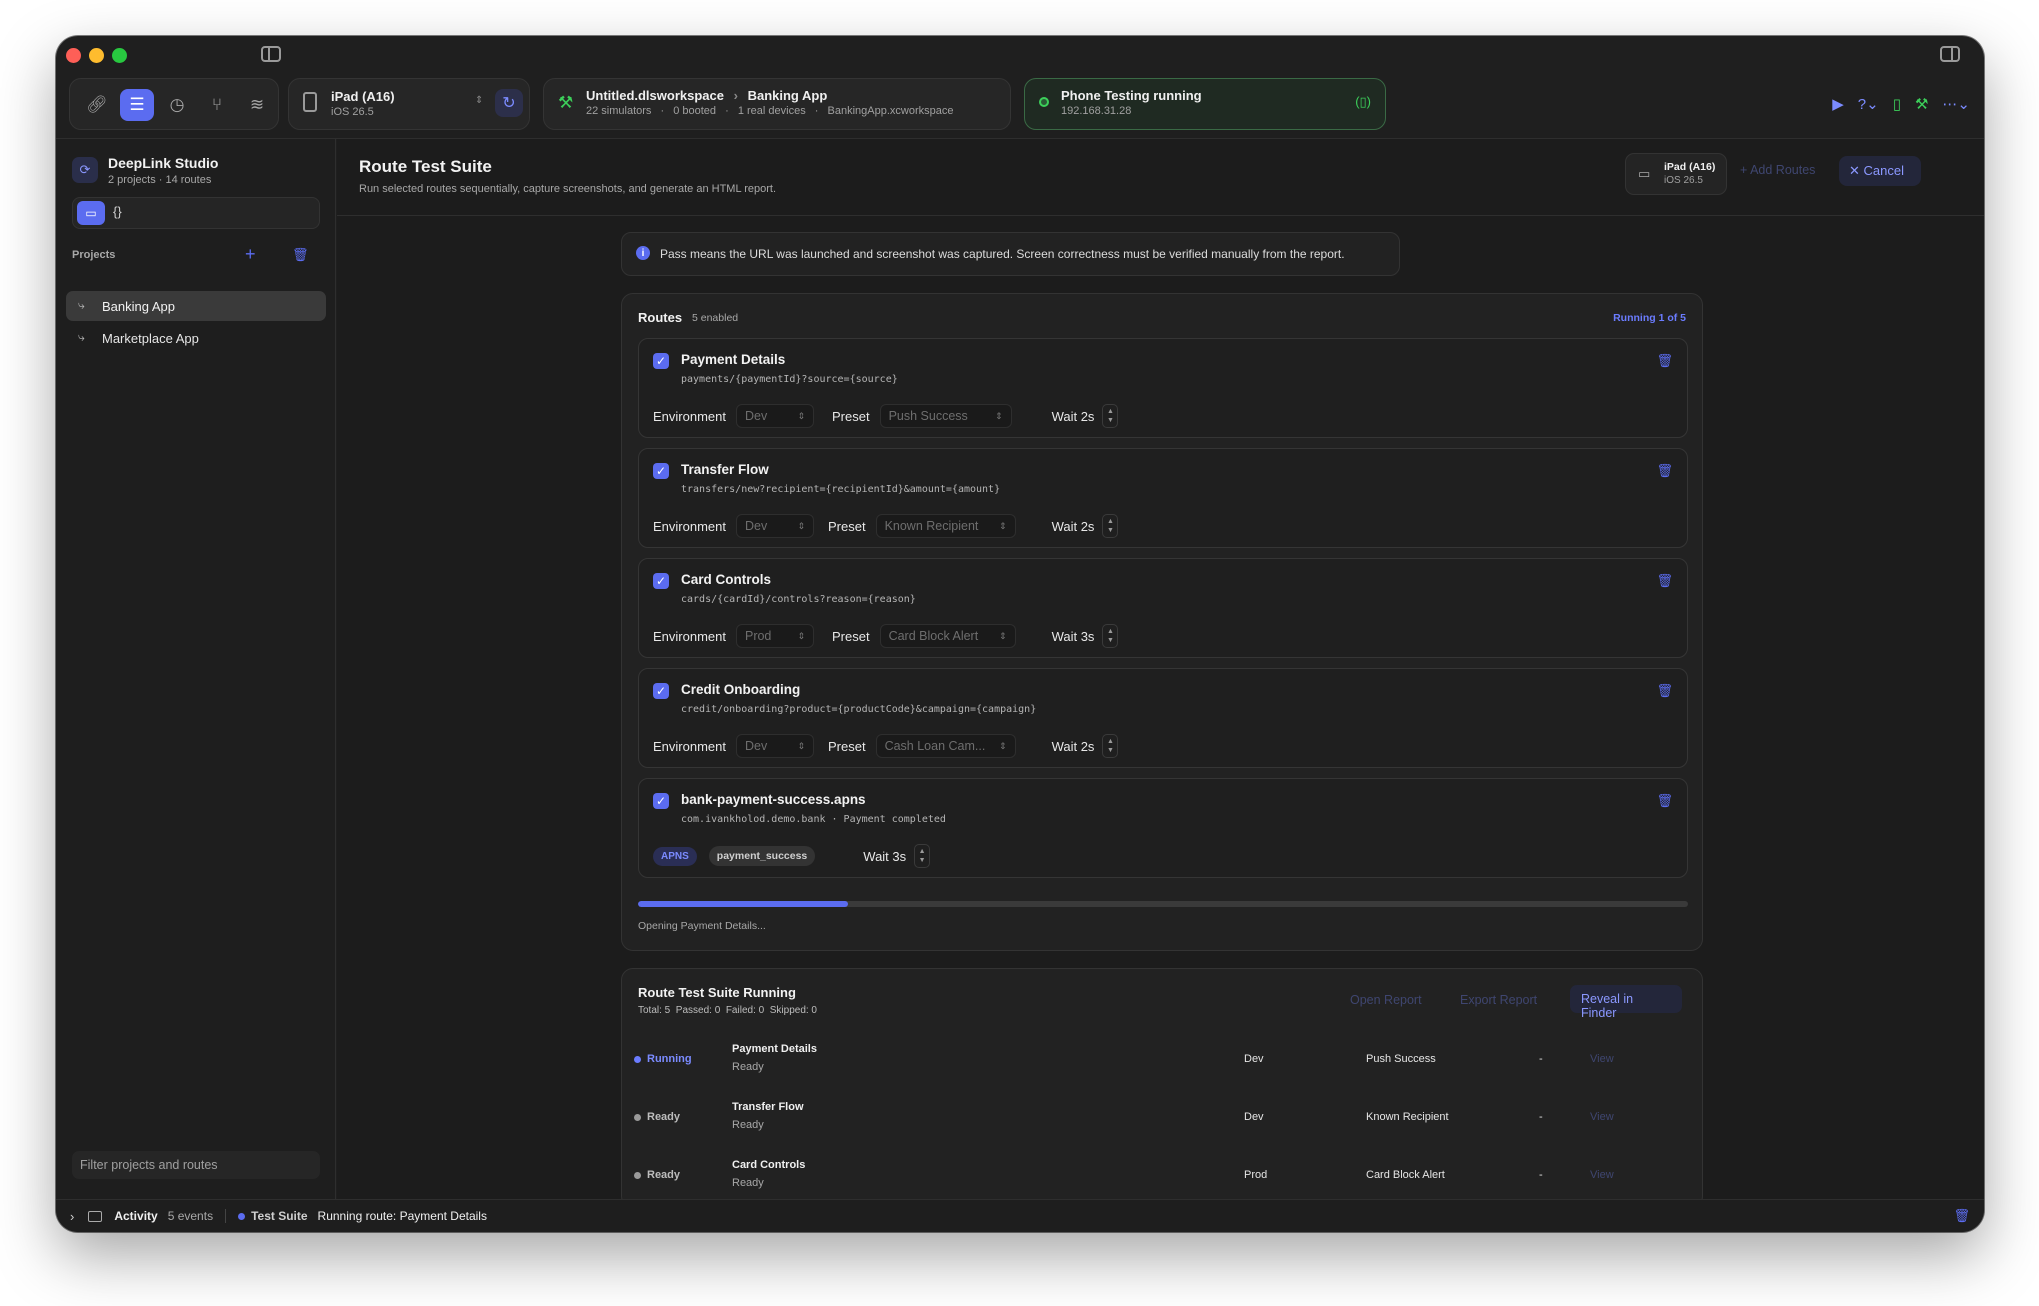 The height and width of the screenshot is (1306, 2039). I want to click on updown-icon: ⇕, so click(1003, 745).